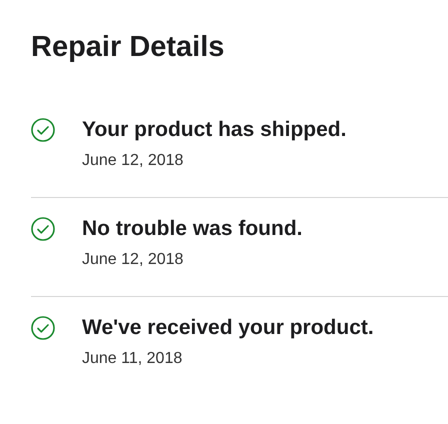 The width and height of the screenshot is (448, 424). What do you see at coordinates (133, 359) in the screenshot?
I see `status-date: June 11, 2018` at bounding box center [133, 359].